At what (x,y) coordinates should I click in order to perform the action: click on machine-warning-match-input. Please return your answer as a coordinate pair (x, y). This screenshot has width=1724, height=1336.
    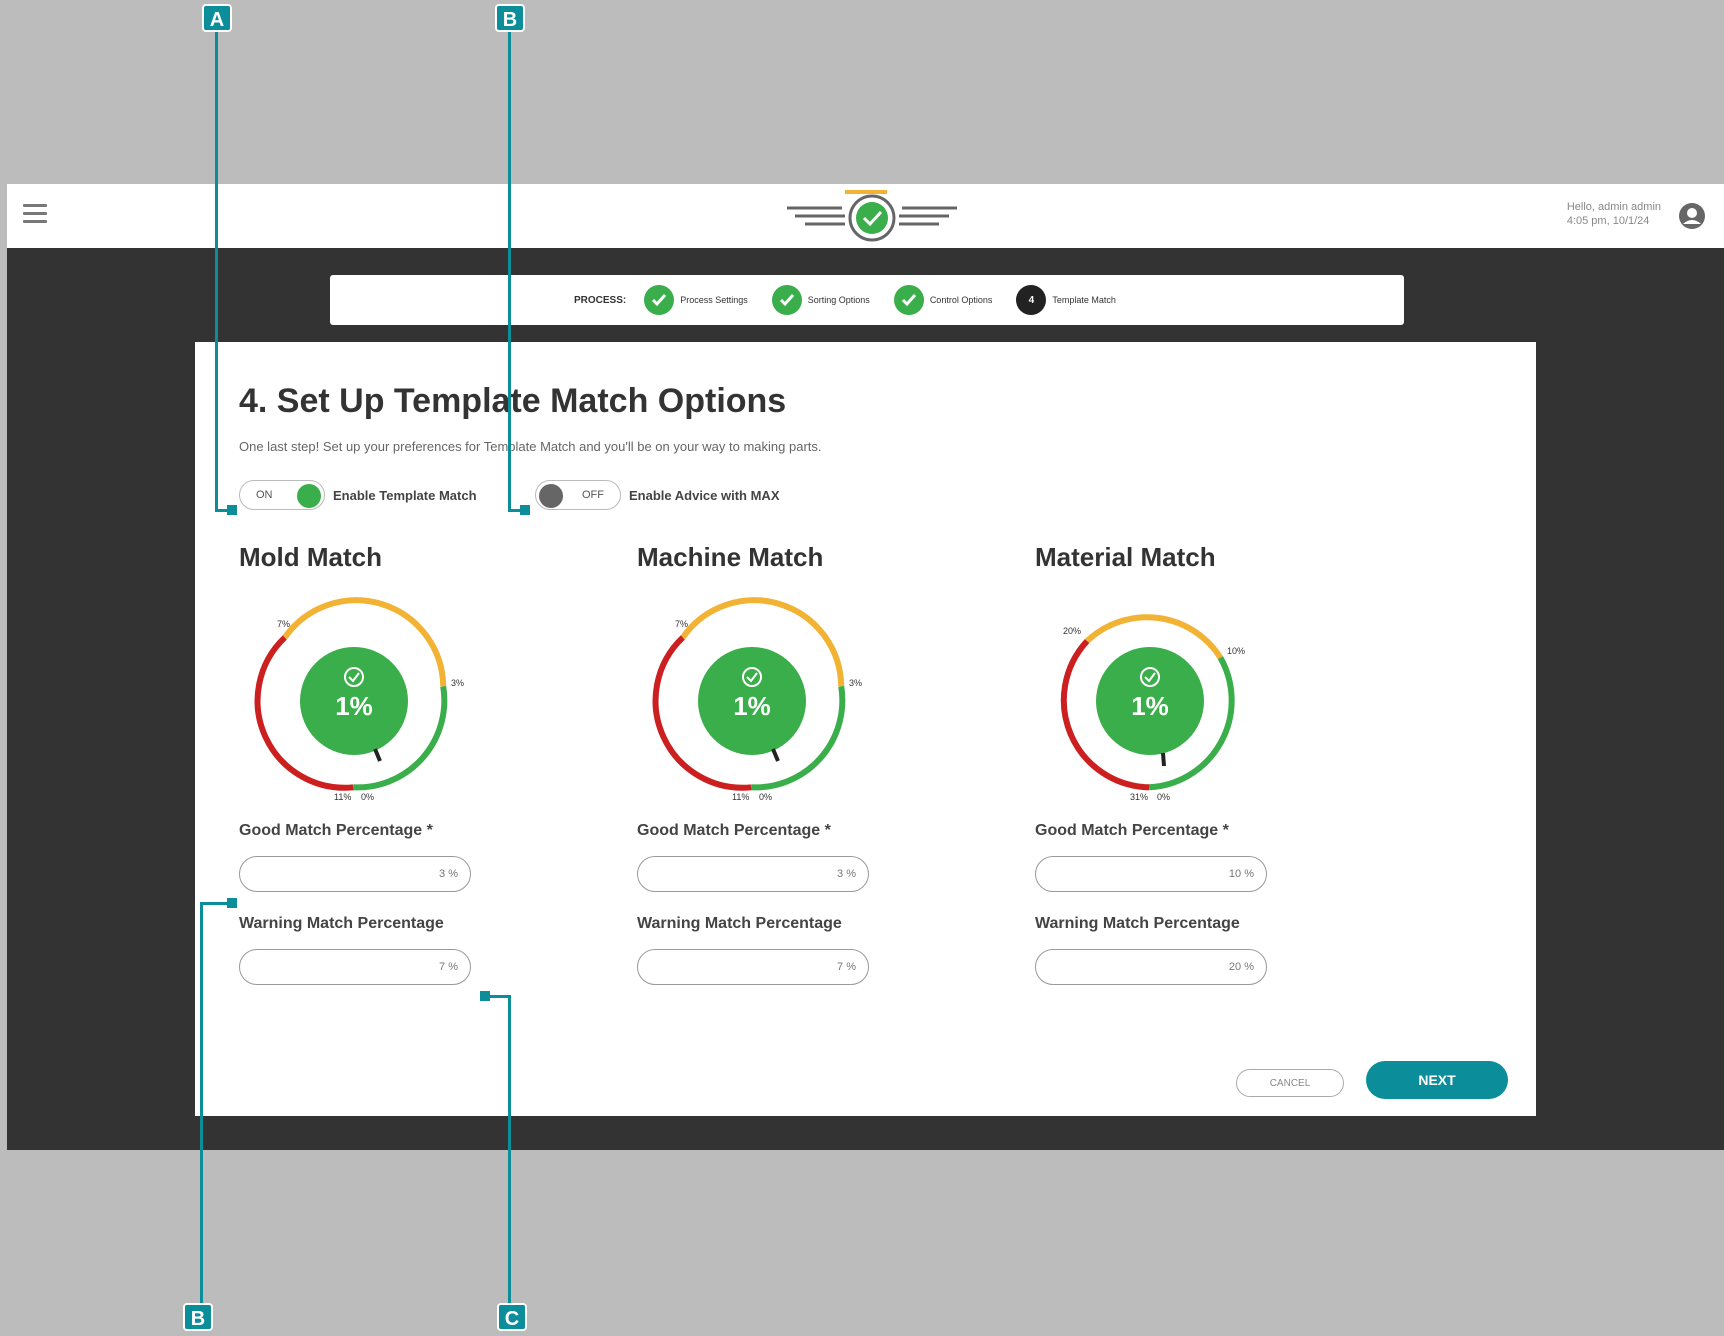
    Looking at the image, I should click on (753, 967).